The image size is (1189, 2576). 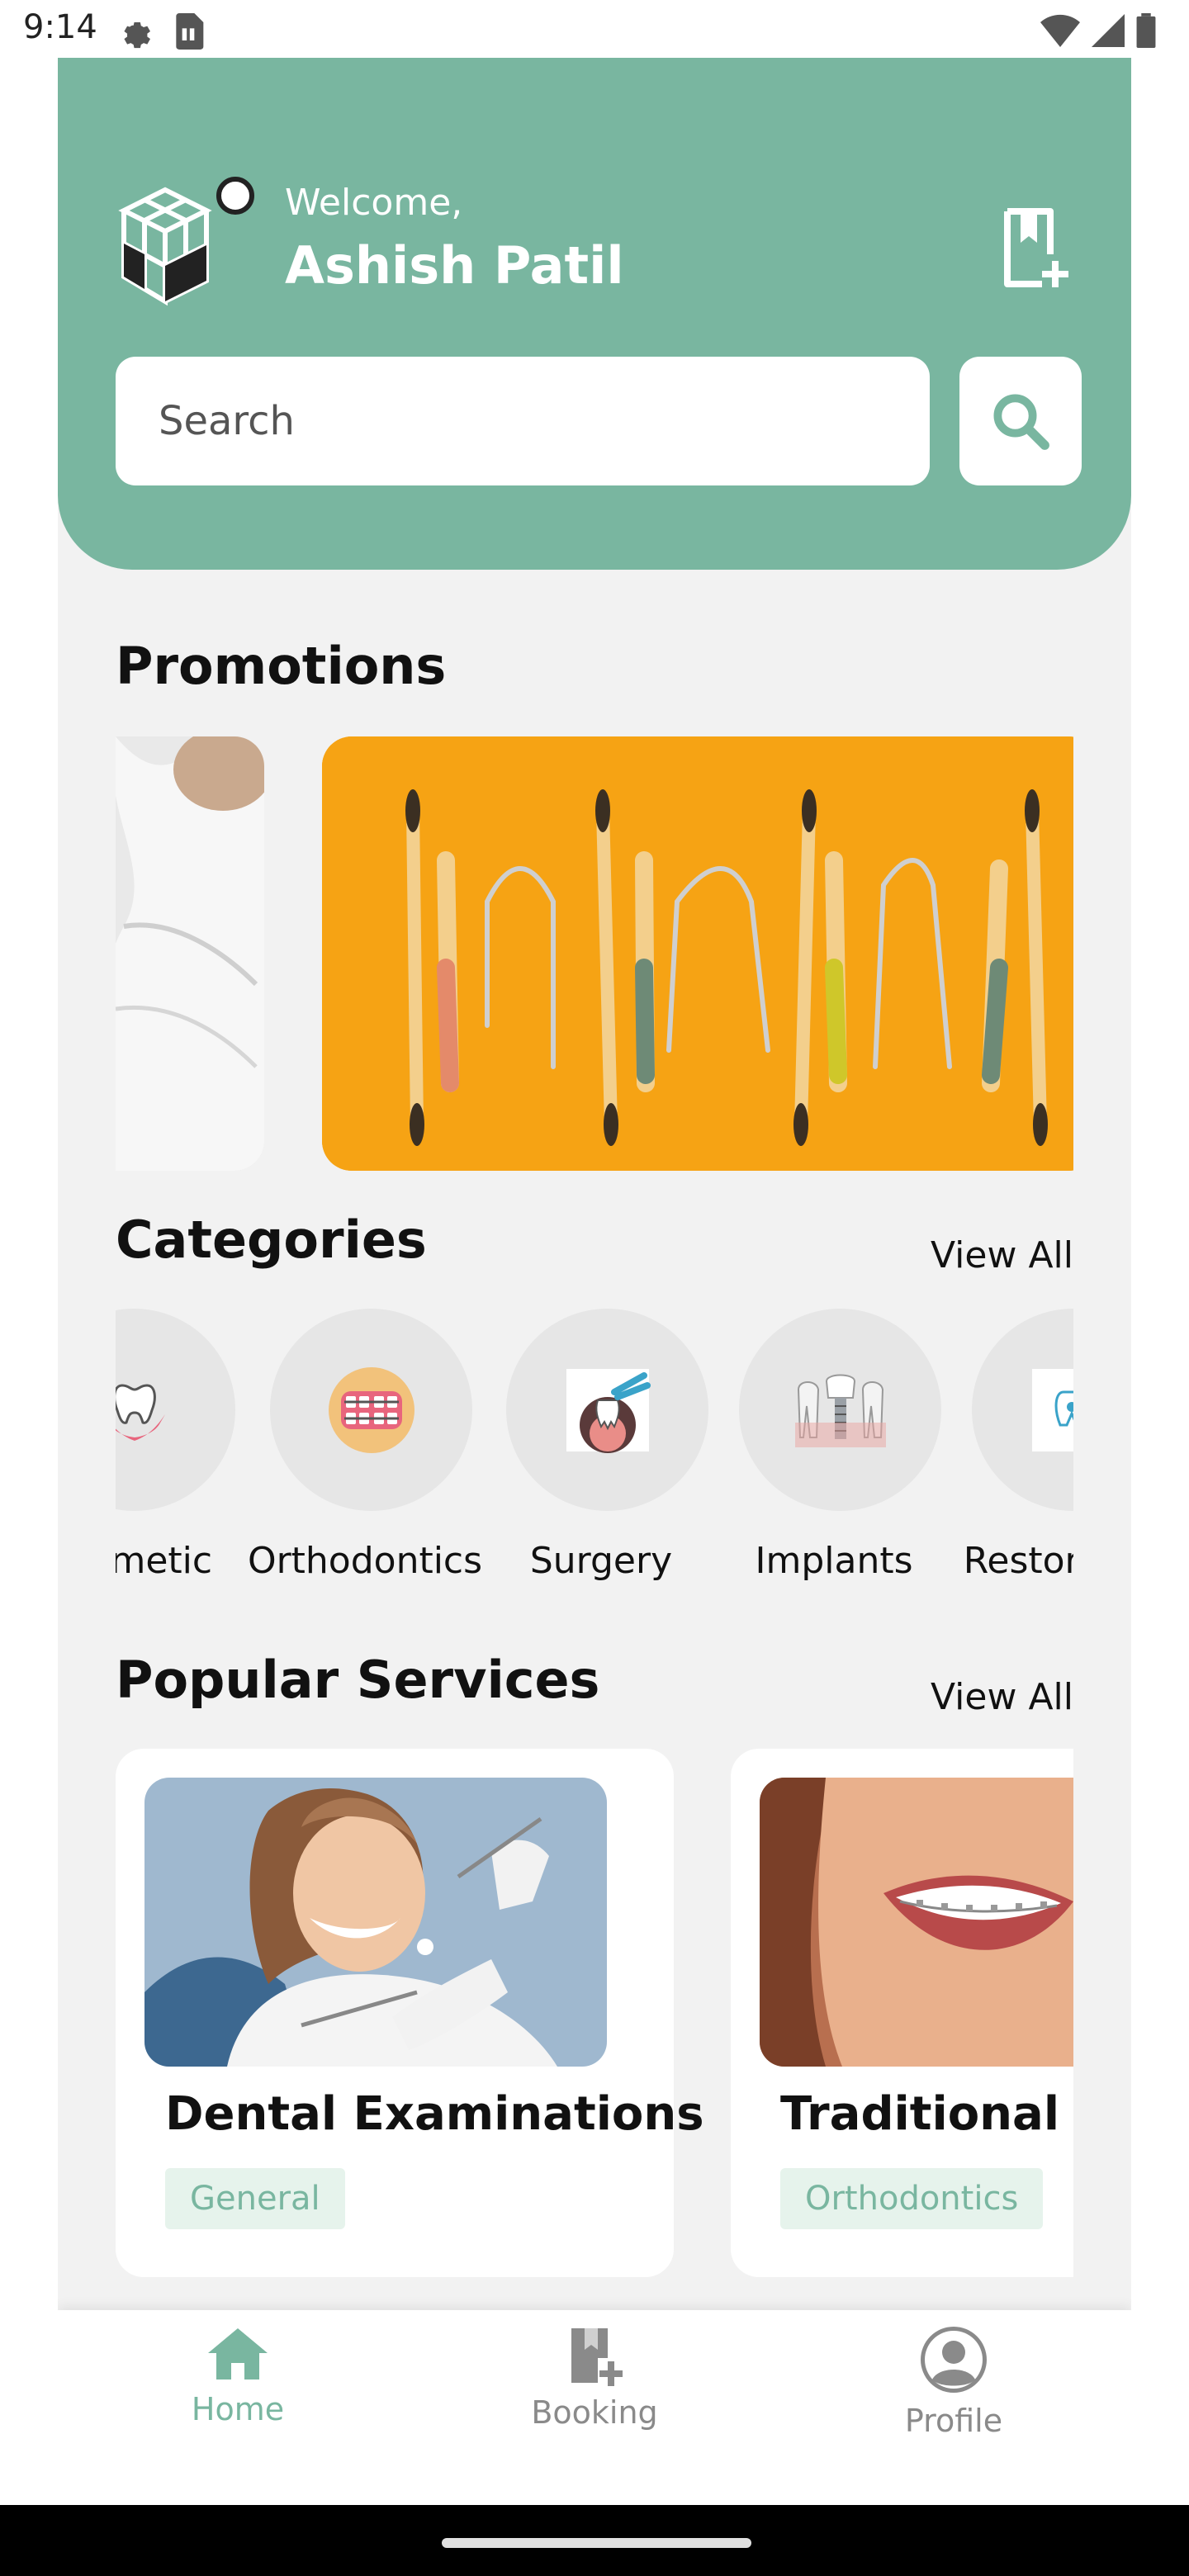 What do you see at coordinates (137, 35) in the screenshot?
I see `settings-icon` at bounding box center [137, 35].